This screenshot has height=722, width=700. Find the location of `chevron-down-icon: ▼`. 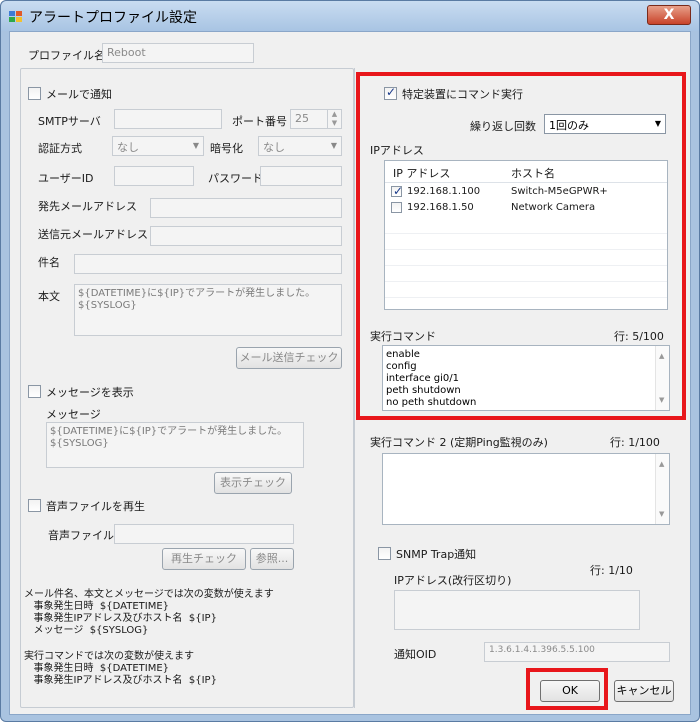

chevron-down-icon: ▼ is located at coordinates (661, 514).